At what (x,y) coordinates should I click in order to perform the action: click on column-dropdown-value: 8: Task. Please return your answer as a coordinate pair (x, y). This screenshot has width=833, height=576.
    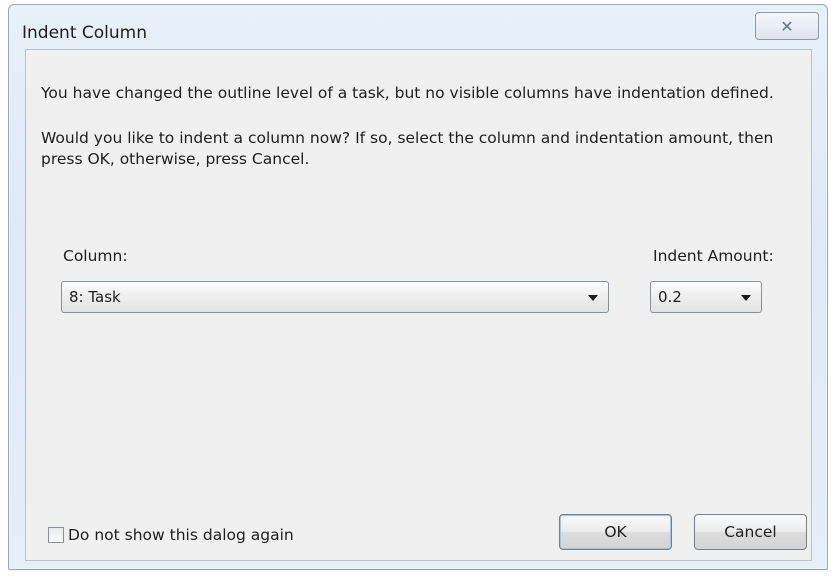
    Looking at the image, I should click on (95, 297).